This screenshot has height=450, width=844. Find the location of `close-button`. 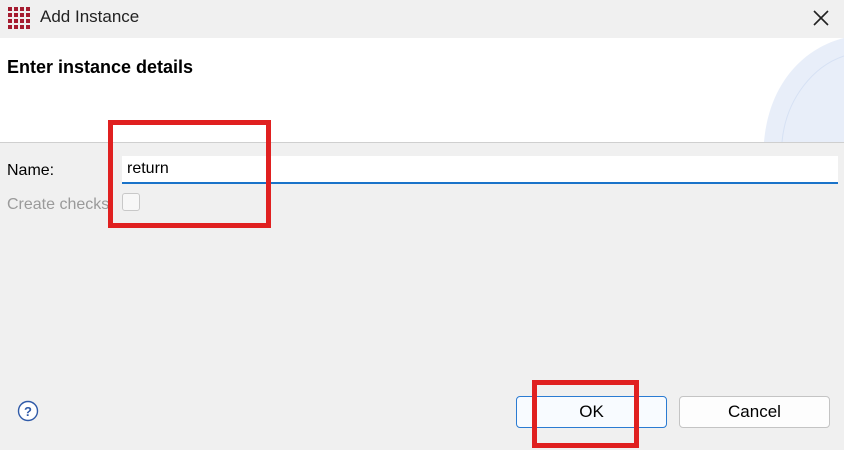

close-button is located at coordinates (821, 18).